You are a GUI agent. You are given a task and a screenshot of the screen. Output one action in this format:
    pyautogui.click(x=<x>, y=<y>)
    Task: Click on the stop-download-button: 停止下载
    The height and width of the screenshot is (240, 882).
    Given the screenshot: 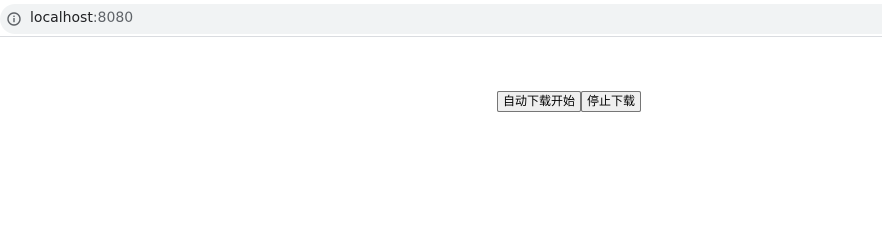 What is the action you would take?
    pyautogui.click(x=611, y=101)
    